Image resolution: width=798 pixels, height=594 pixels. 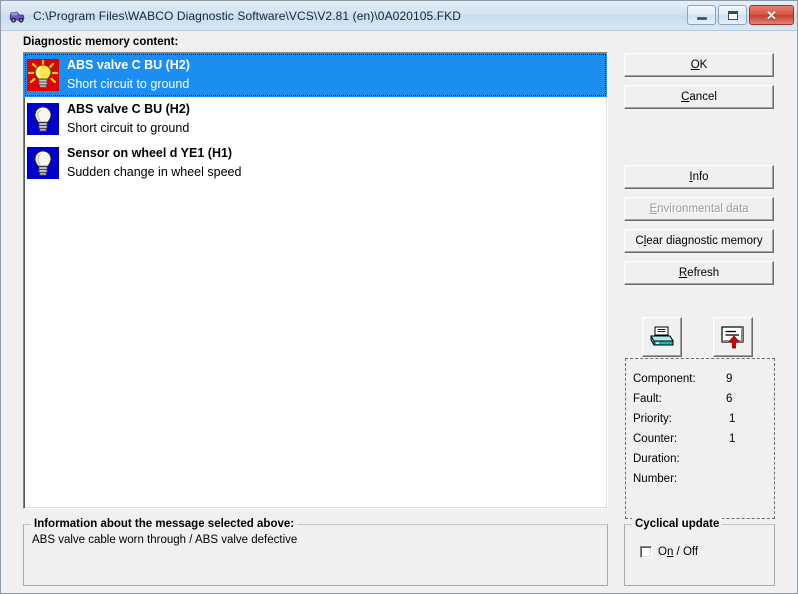 I want to click on export-button, so click(x=733, y=337).